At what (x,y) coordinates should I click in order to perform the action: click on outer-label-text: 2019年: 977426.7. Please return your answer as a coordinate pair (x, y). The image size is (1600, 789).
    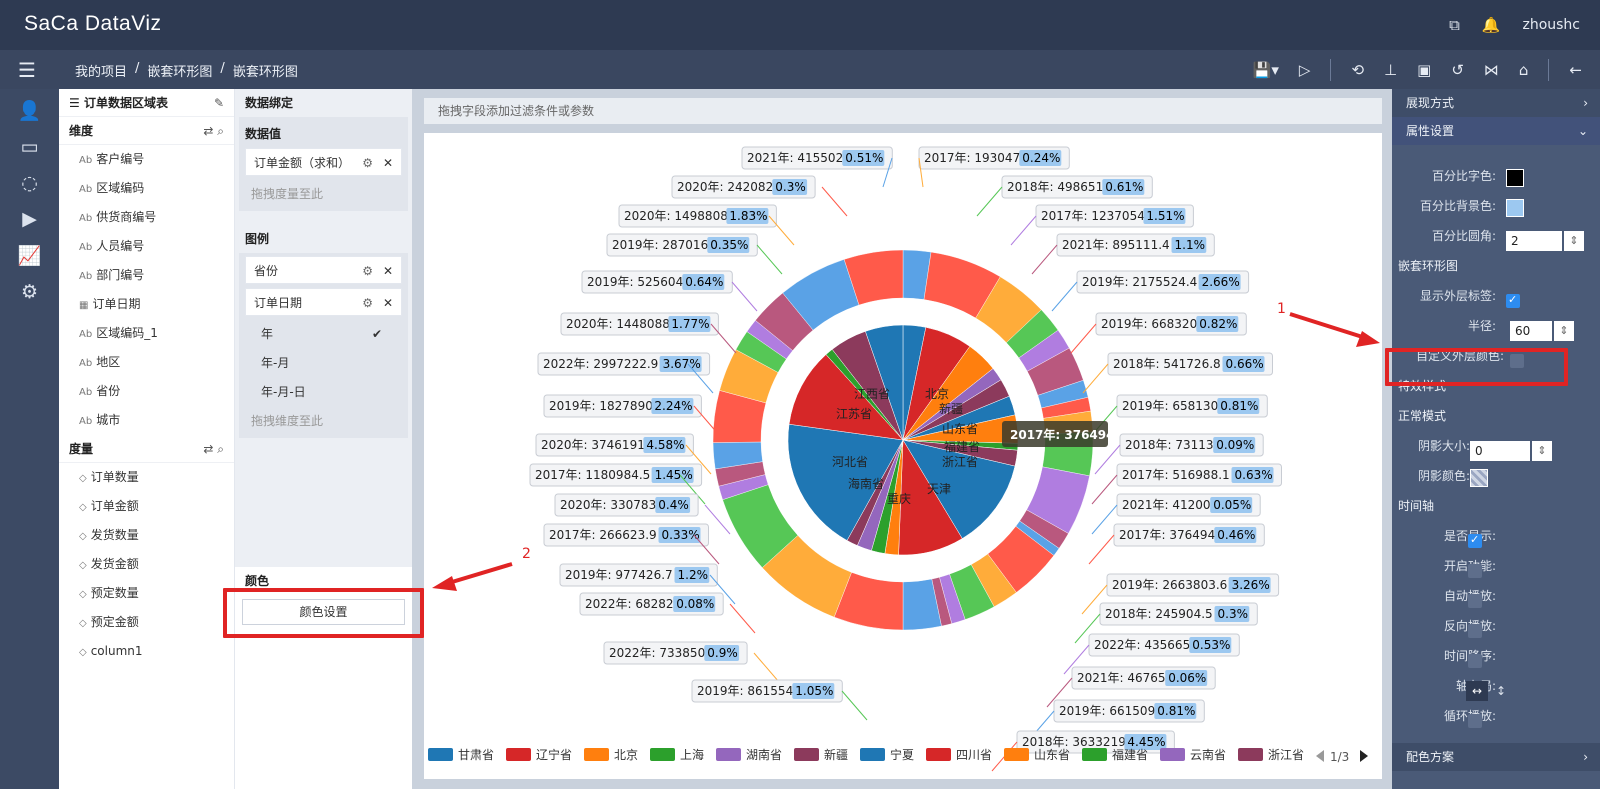
    Looking at the image, I should click on (619, 575).